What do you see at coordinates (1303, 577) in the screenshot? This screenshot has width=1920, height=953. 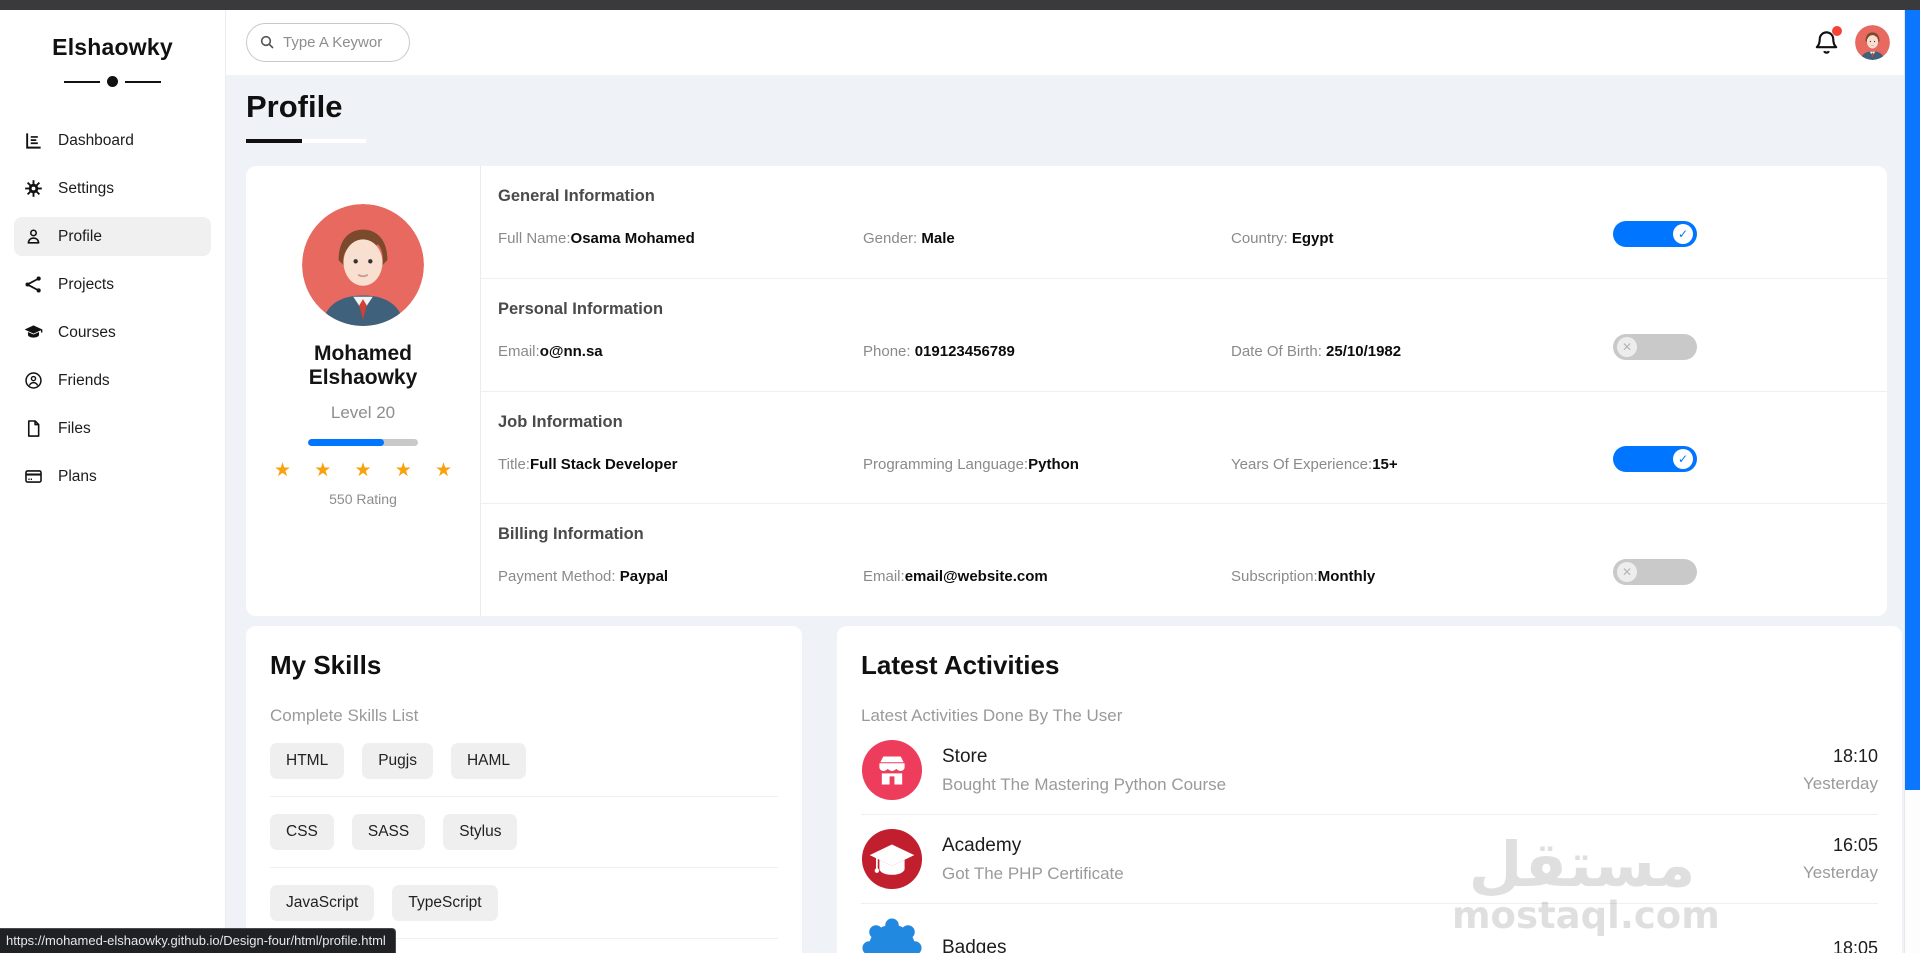 I see `field-subscription: Subscription:Monthly` at bounding box center [1303, 577].